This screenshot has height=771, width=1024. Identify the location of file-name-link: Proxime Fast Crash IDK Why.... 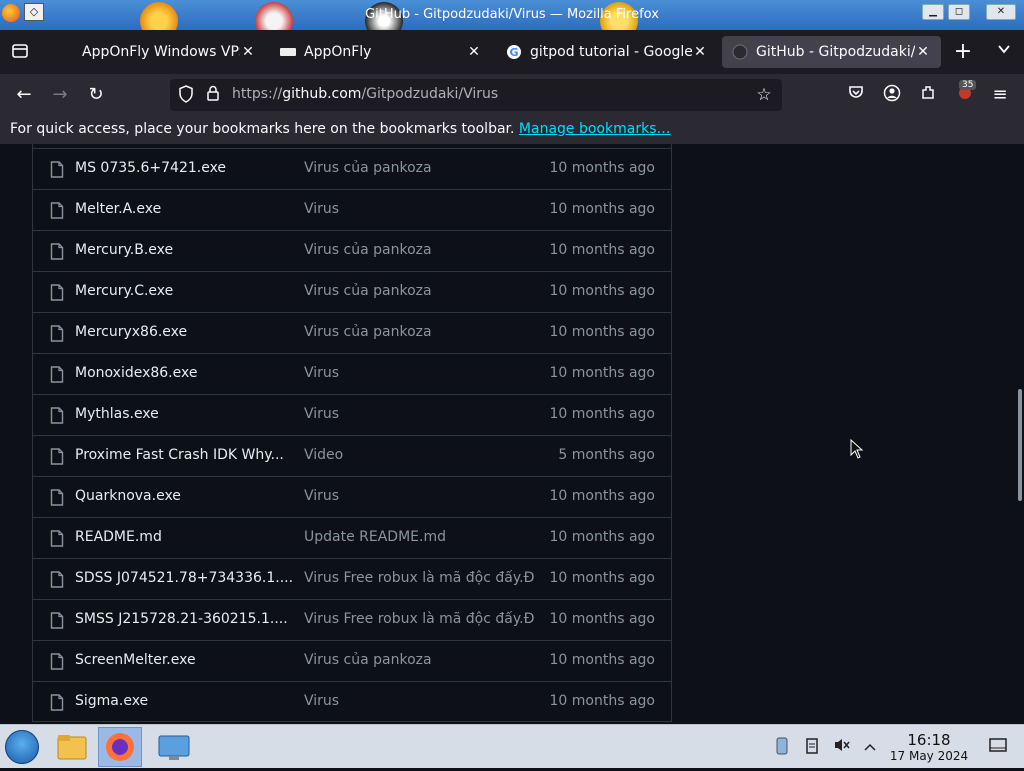
(179, 455).